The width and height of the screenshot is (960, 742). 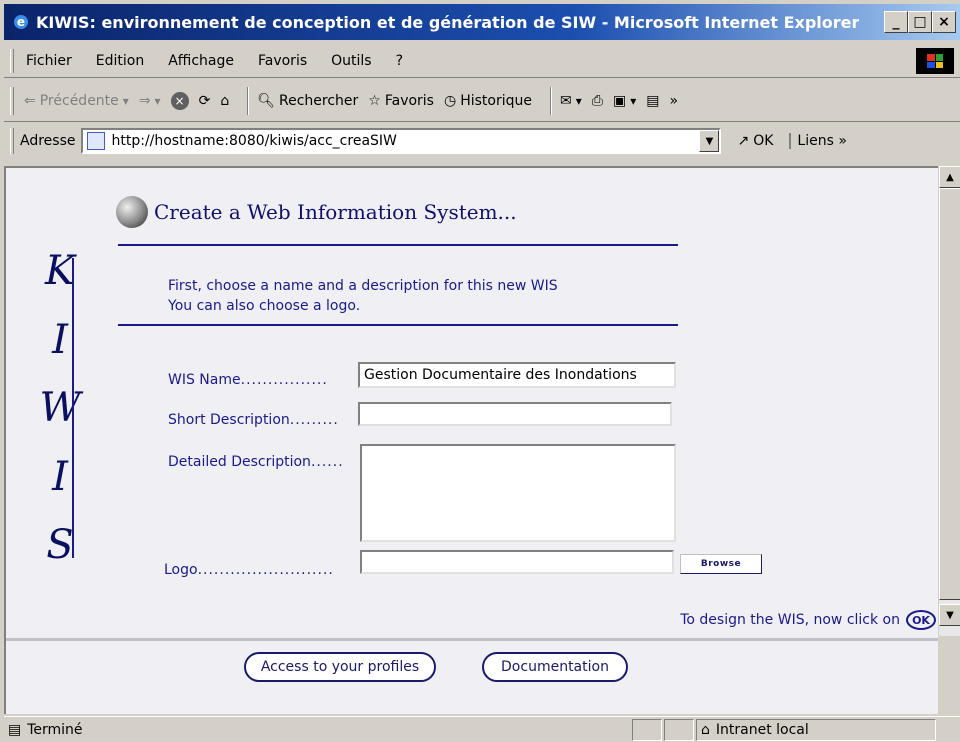 What do you see at coordinates (73, 408) in the screenshot?
I see `kiwis-vertical-rule` at bounding box center [73, 408].